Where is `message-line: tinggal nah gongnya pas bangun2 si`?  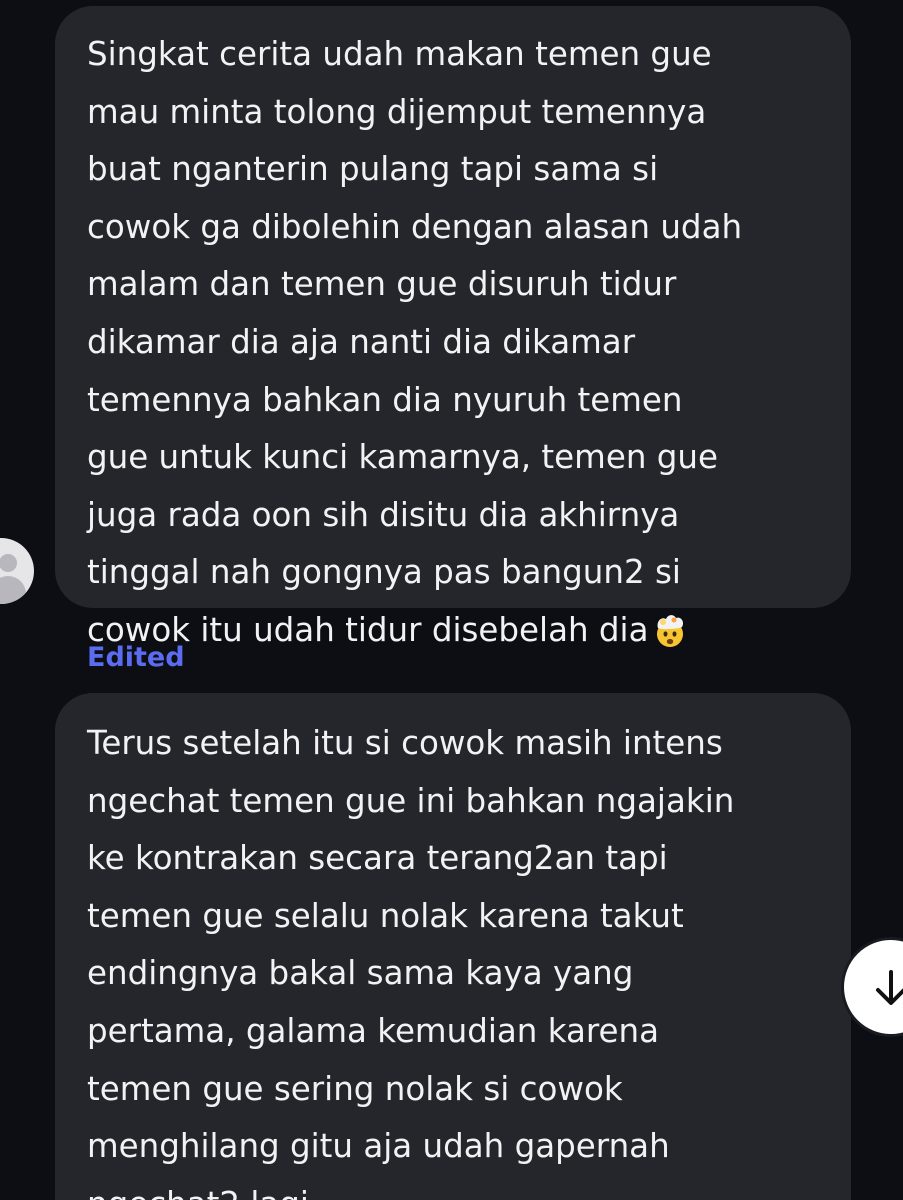
message-line: tinggal nah gongnya pas bangun2 si is located at coordinates (384, 572).